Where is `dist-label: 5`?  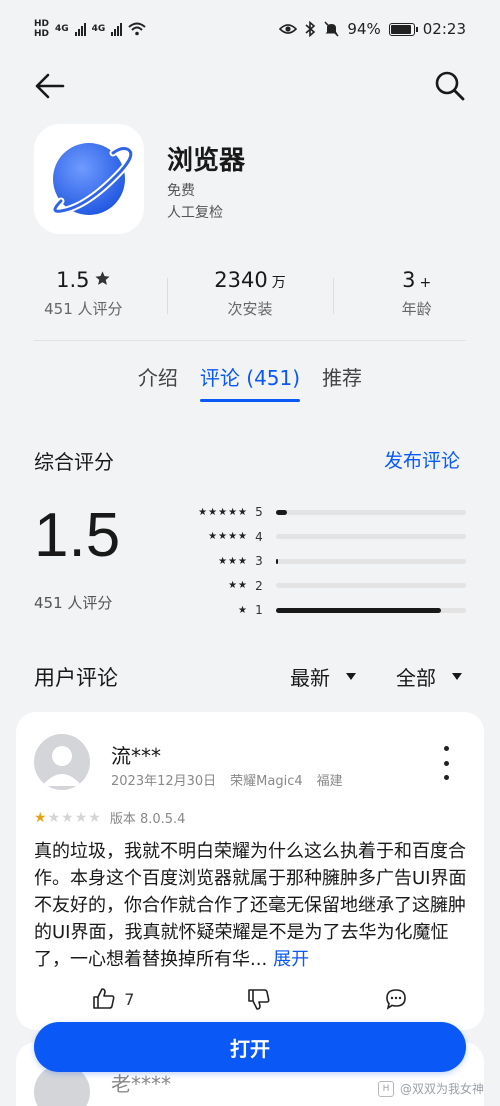
dist-label: 5 is located at coordinates (259, 512).